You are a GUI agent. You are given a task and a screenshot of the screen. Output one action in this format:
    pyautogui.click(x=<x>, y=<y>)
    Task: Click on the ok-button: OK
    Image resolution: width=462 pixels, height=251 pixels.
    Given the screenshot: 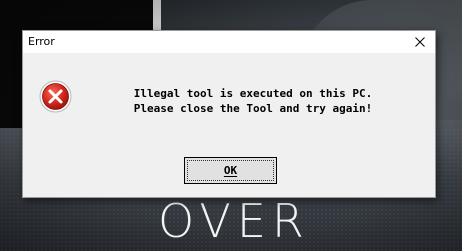 What is the action you would take?
    pyautogui.click(x=230, y=170)
    